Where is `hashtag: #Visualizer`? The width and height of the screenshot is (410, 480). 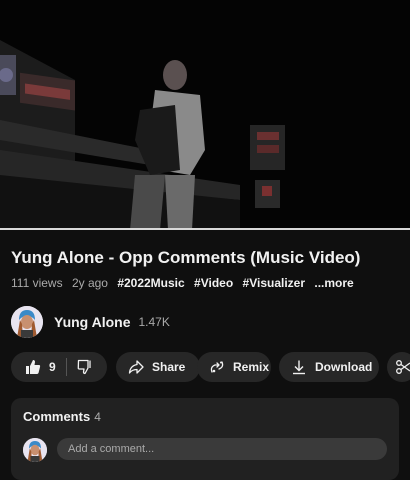
hashtag: #Visualizer is located at coordinates (274, 283).